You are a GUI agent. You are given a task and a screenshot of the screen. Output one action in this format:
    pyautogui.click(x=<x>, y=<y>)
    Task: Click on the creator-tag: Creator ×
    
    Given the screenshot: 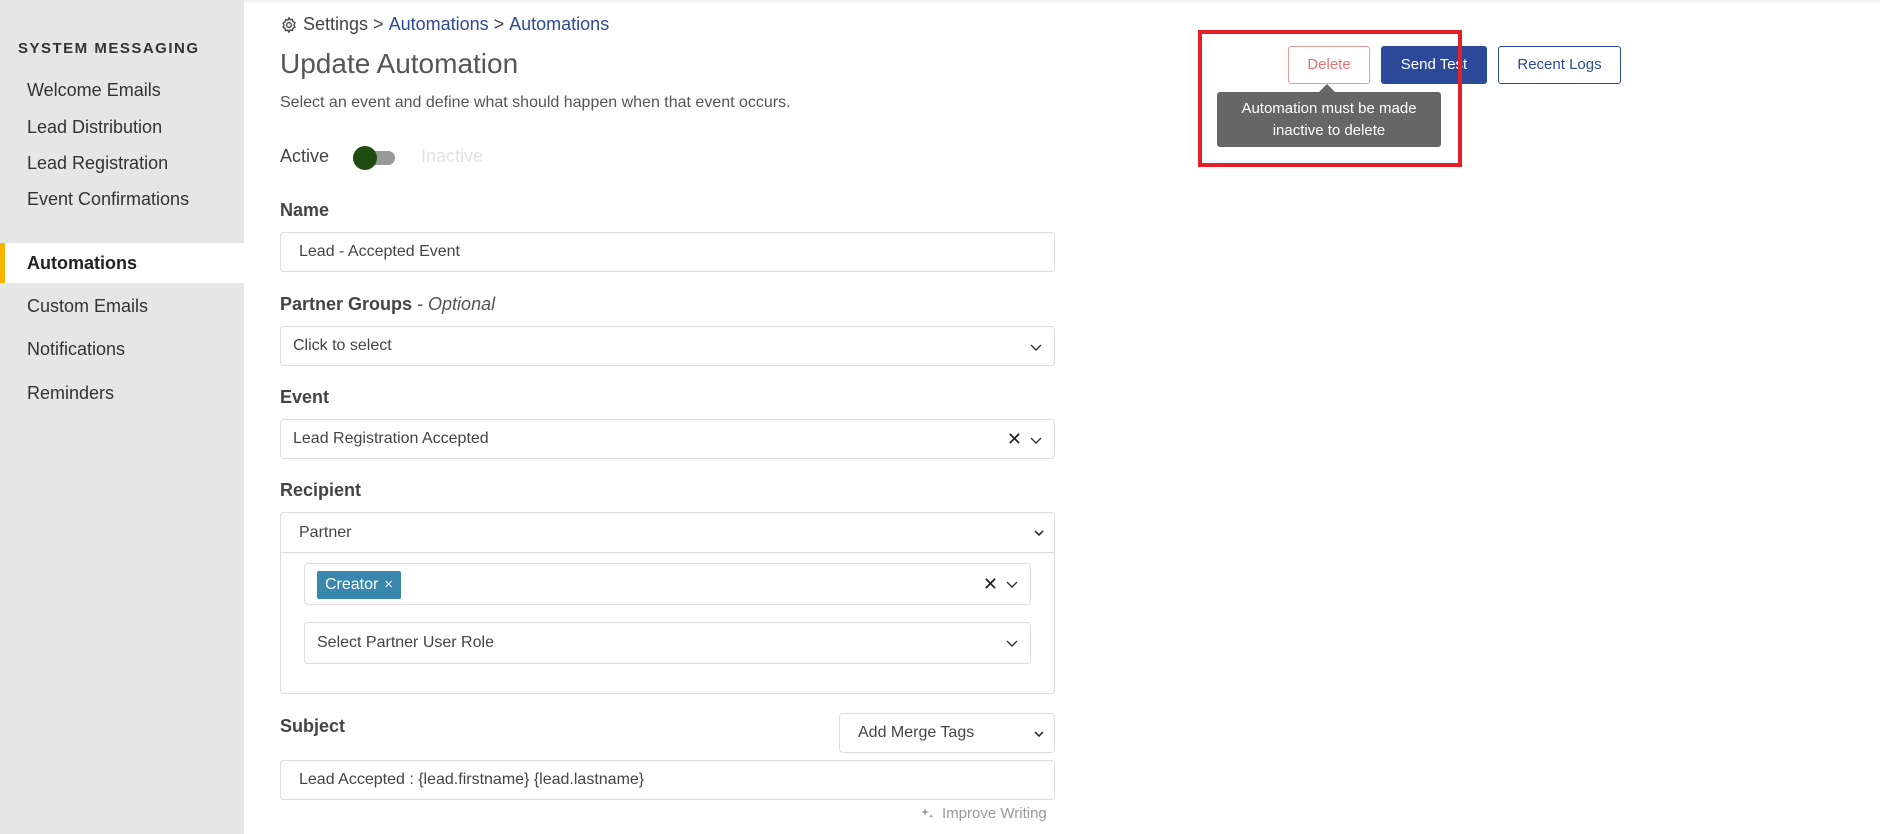 What is the action you would take?
    pyautogui.click(x=359, y=585)
    